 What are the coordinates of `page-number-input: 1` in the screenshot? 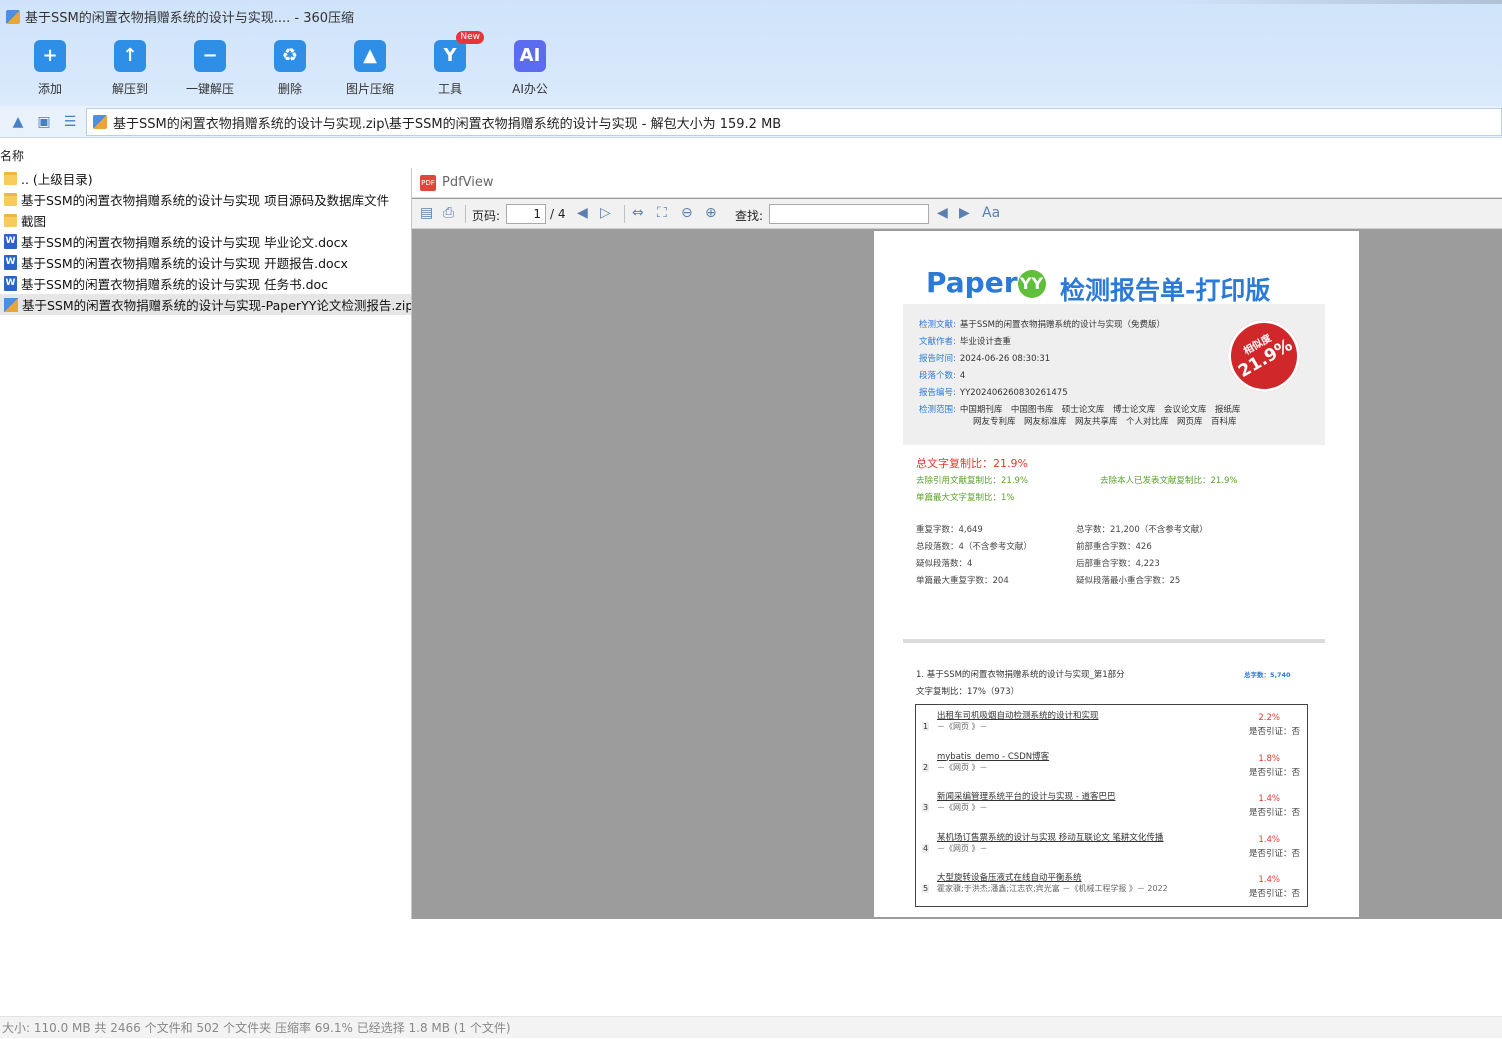 It's located at (526, 214).